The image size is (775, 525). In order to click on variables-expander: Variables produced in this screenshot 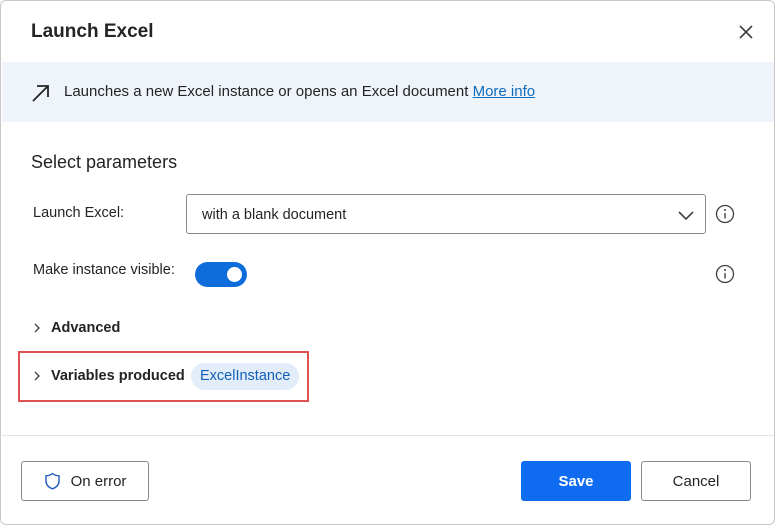, I will do `click(108, 376)`.